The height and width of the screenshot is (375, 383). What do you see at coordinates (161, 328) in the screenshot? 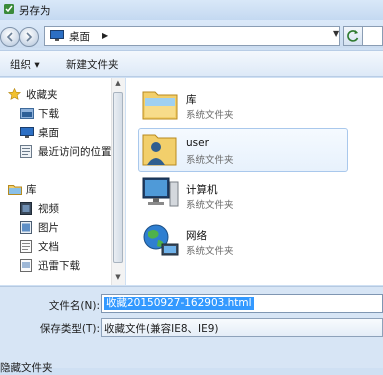
I see `filetype-value: 收藏文件(兼容IE8、IE9)` at bounding box center [161, 328].